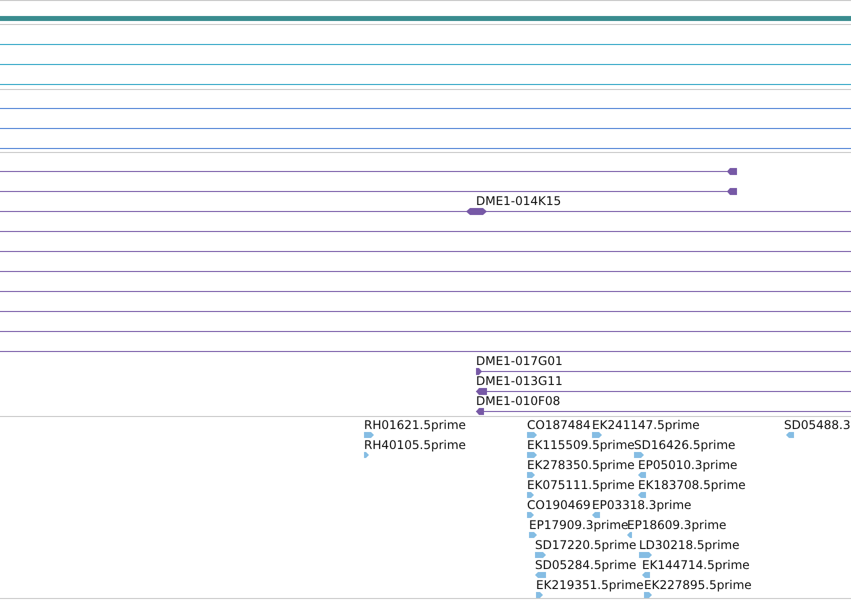  What do you see at coordinates (685, 445) in the screenshot?
I see `est-label: SD16426.5prime` at bounding box center [685, 445].